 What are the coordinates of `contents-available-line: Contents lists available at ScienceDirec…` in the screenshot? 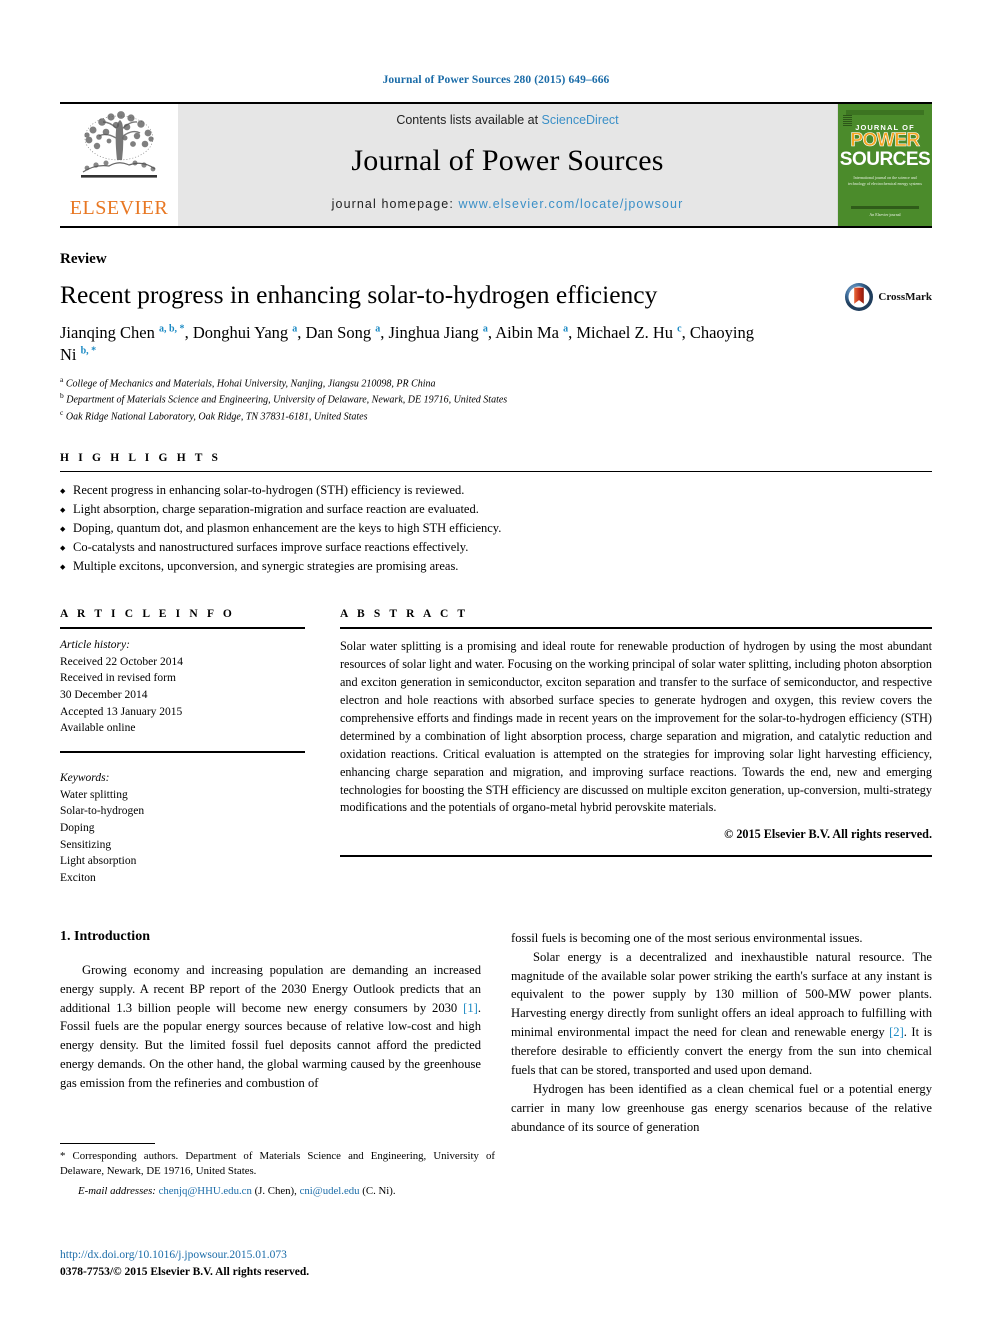 It's located at (507, 120).